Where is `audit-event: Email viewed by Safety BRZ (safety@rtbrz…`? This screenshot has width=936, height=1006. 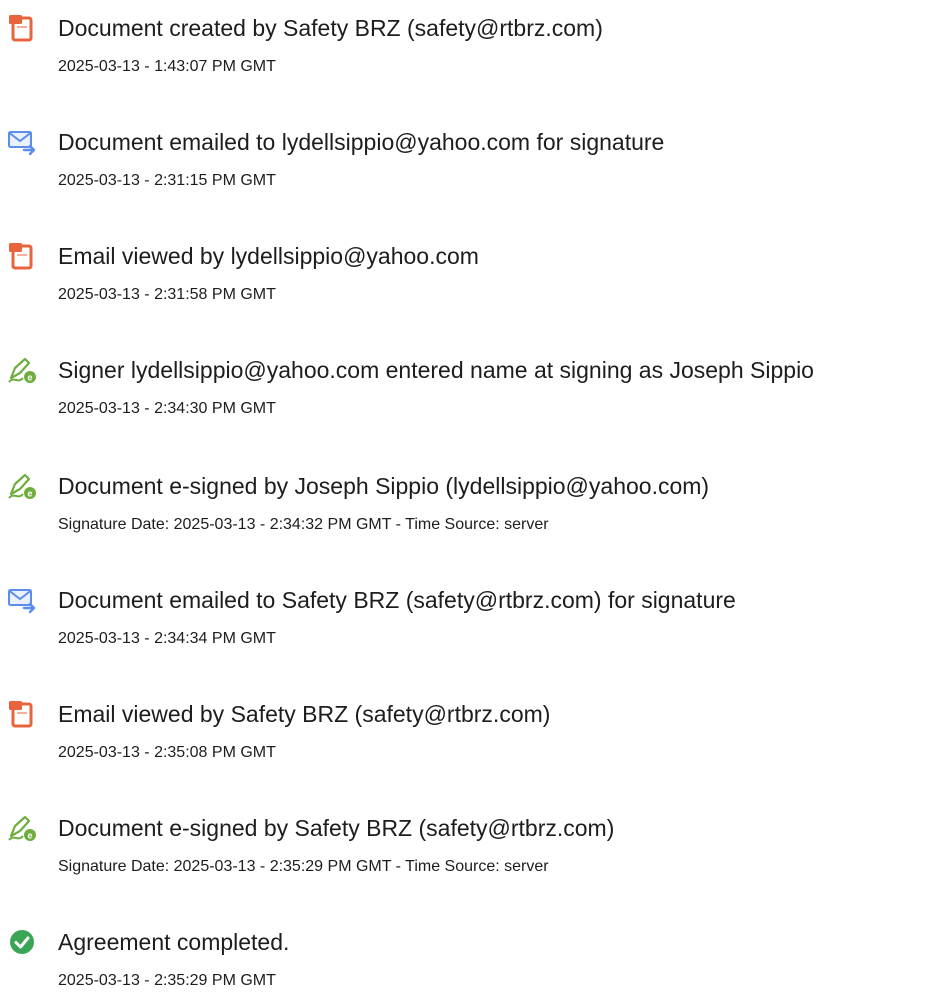
audit-event: Email viewed by Safety BRZ (safety@rtbrz… is located at coordinates (468, 738).